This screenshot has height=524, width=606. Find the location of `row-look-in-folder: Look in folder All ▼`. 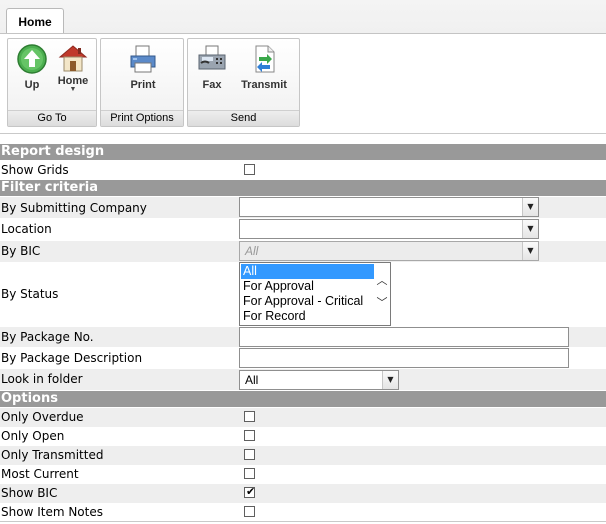

row-look-in-folder: Look in folder All ▼ is located at coordinates (303, 379).